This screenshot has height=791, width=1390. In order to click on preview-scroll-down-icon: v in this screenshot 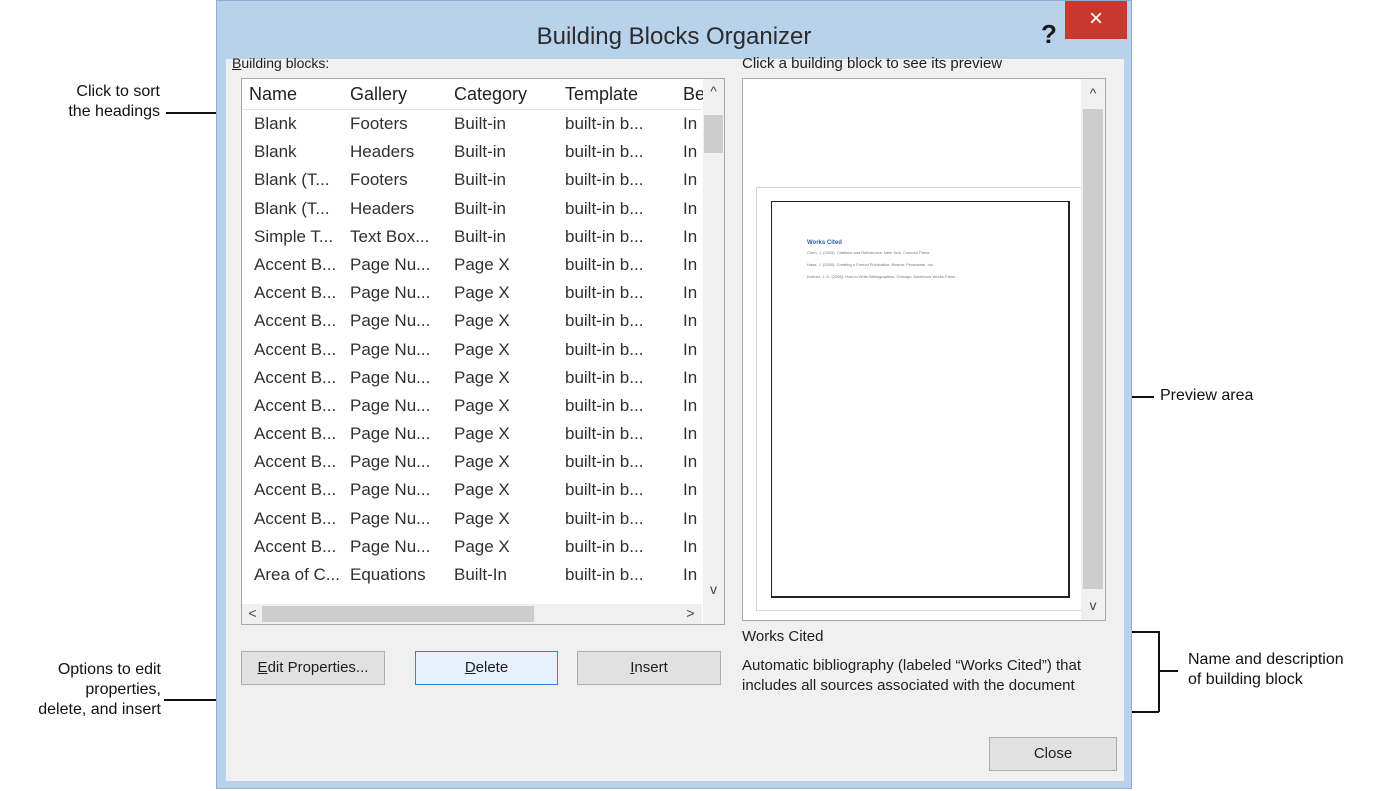, I will do `click(1093, 605)`.